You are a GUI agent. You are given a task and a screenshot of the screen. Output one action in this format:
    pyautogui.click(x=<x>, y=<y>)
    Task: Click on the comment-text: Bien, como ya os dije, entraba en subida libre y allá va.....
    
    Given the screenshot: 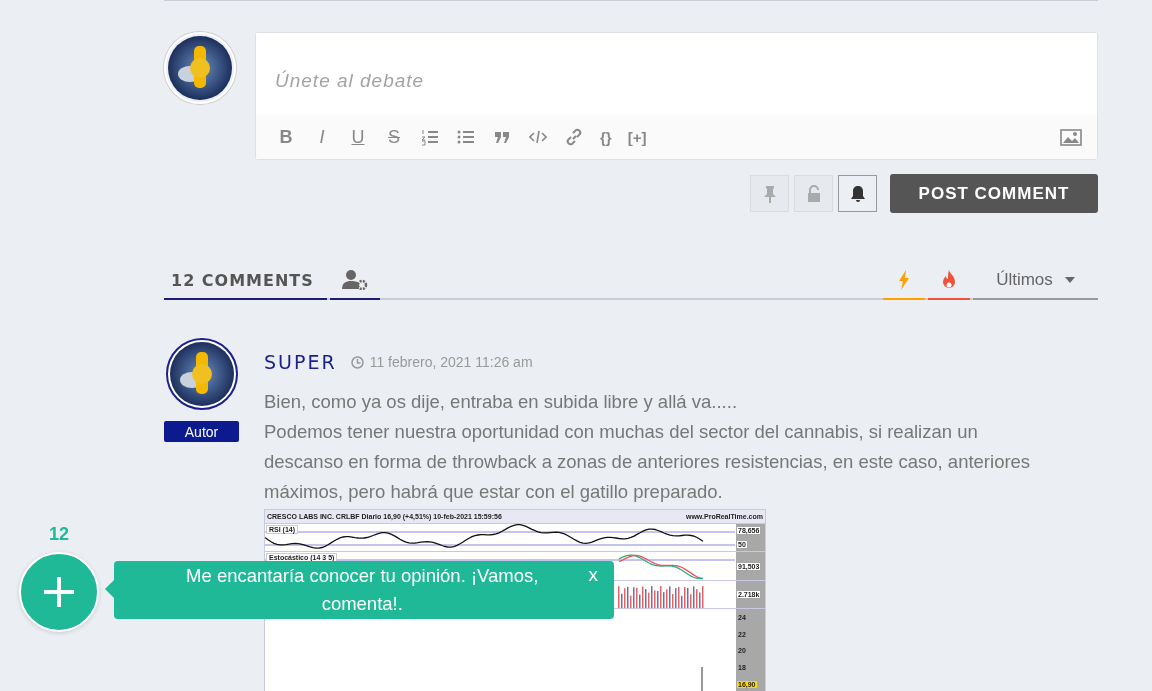 What is the action you would take?
    pyautogui.click(x=501, y=402)
    